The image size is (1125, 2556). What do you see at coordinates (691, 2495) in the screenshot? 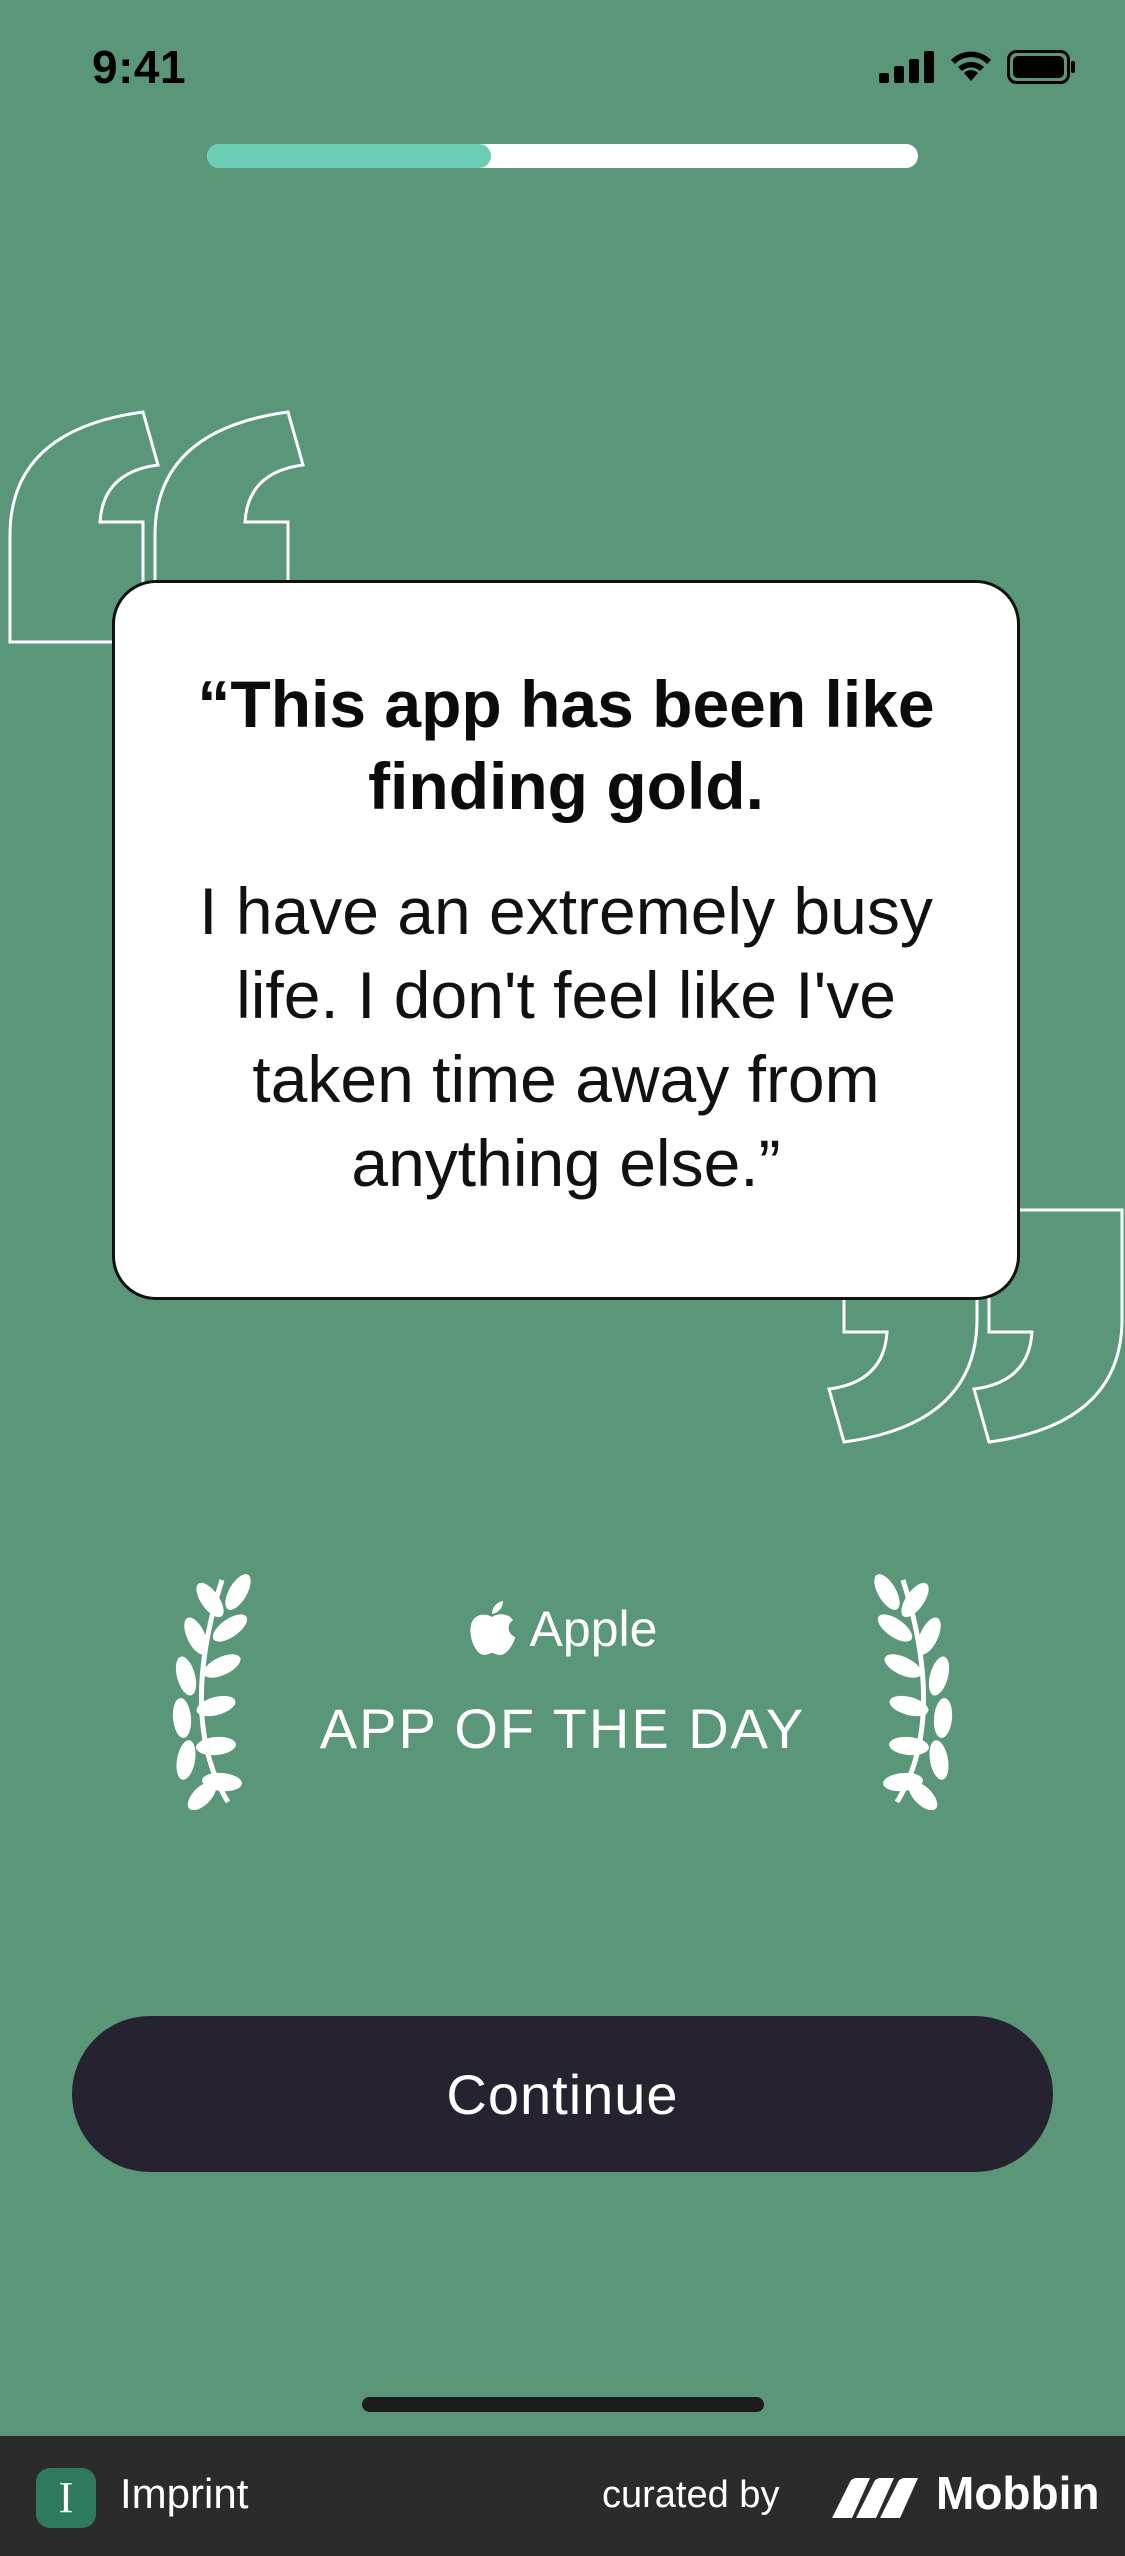
I see `footer-curated-by: curated by` at bounding box center [691, 2495].